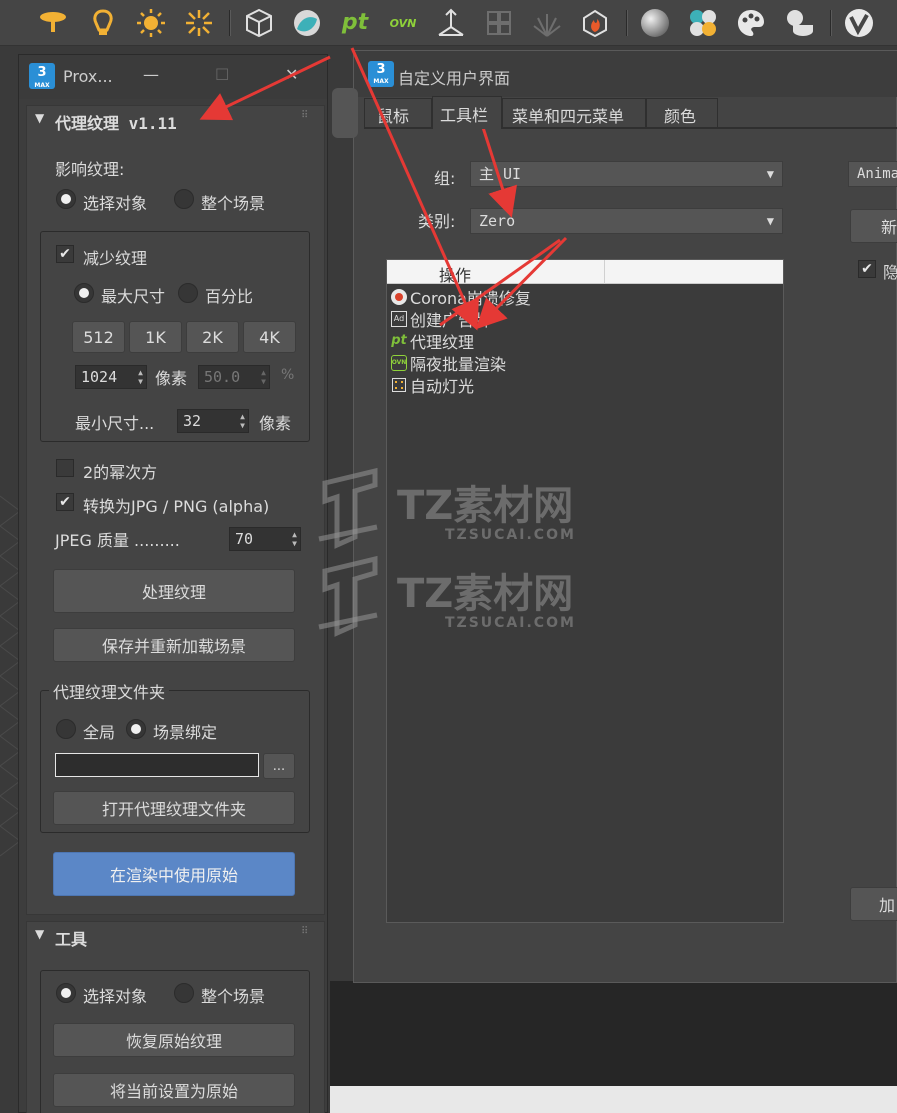 This screenshot has height=1113, width=897. Describe the element at coordinates (399, 318) in the screenshot. I see `billboard-icon: Ad` at that location.